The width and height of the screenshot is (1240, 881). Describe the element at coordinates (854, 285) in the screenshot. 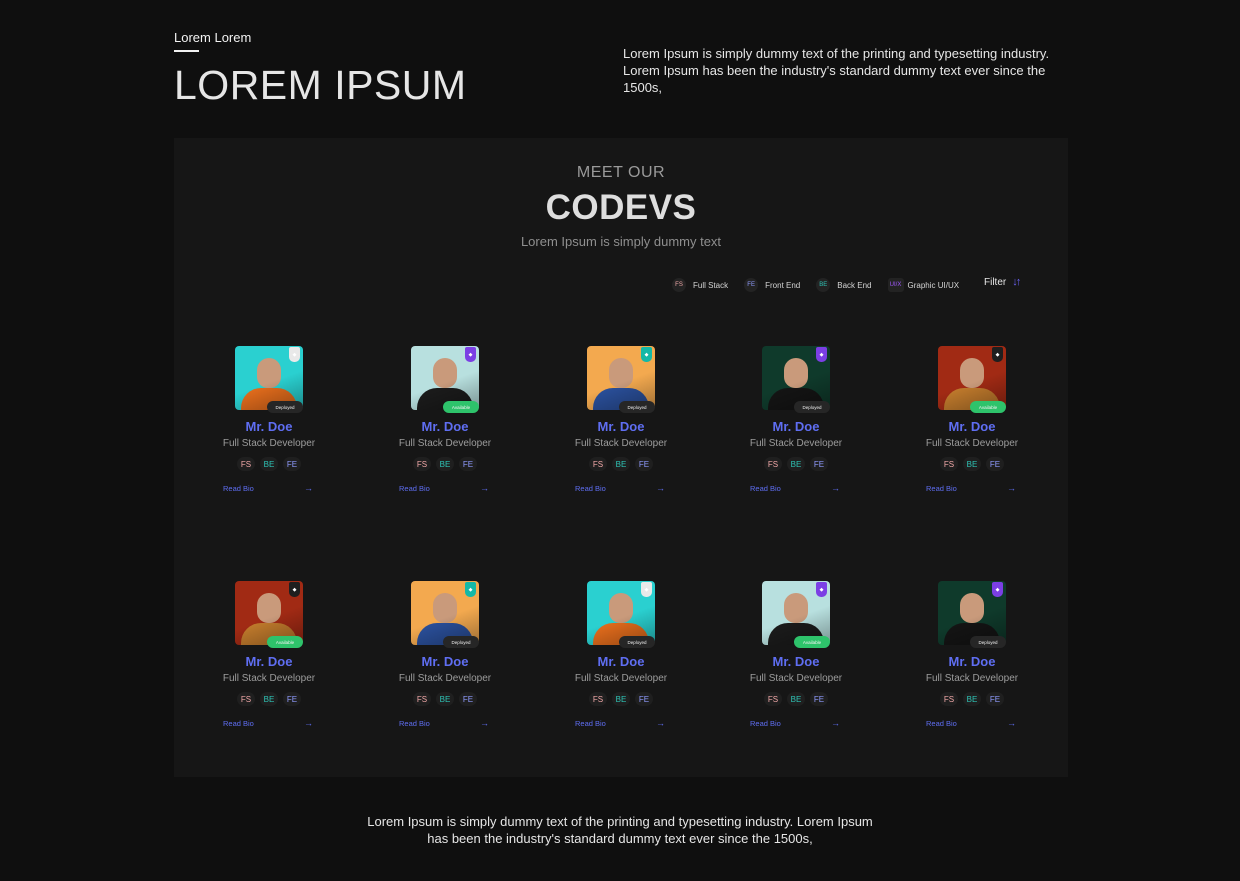

I see `legend-label-be: Back End` at that location.